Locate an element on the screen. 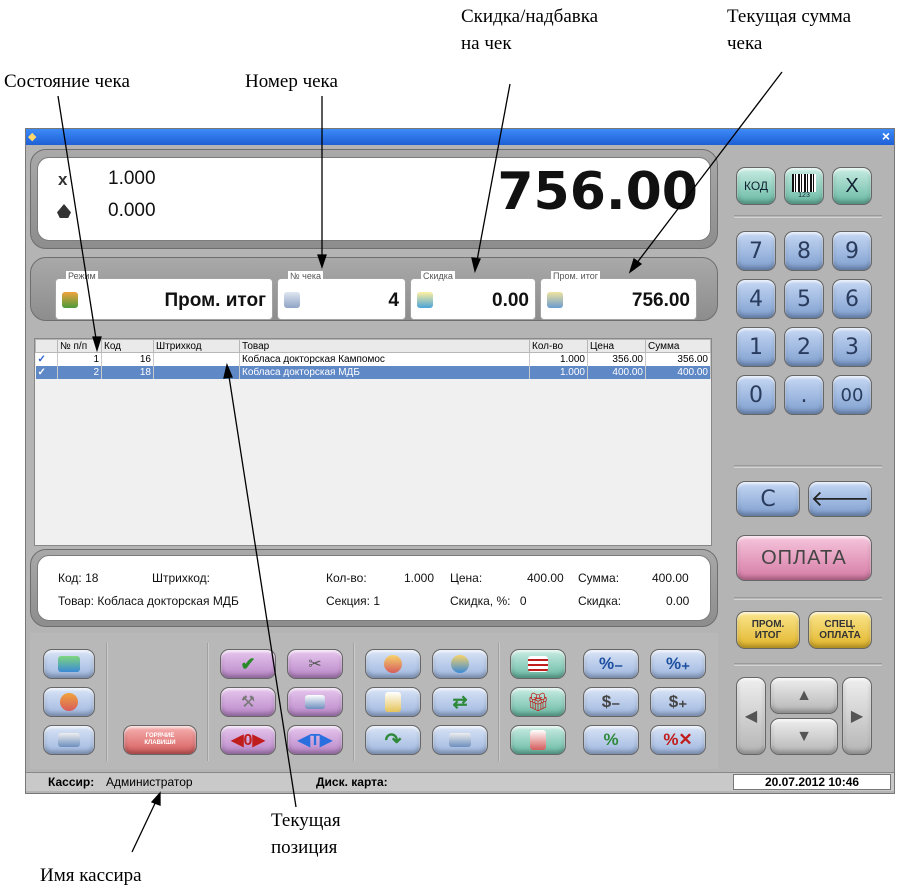 The width and height of the screenshot is (911, 890). clear-button: C is located at coordinates (768, 499).